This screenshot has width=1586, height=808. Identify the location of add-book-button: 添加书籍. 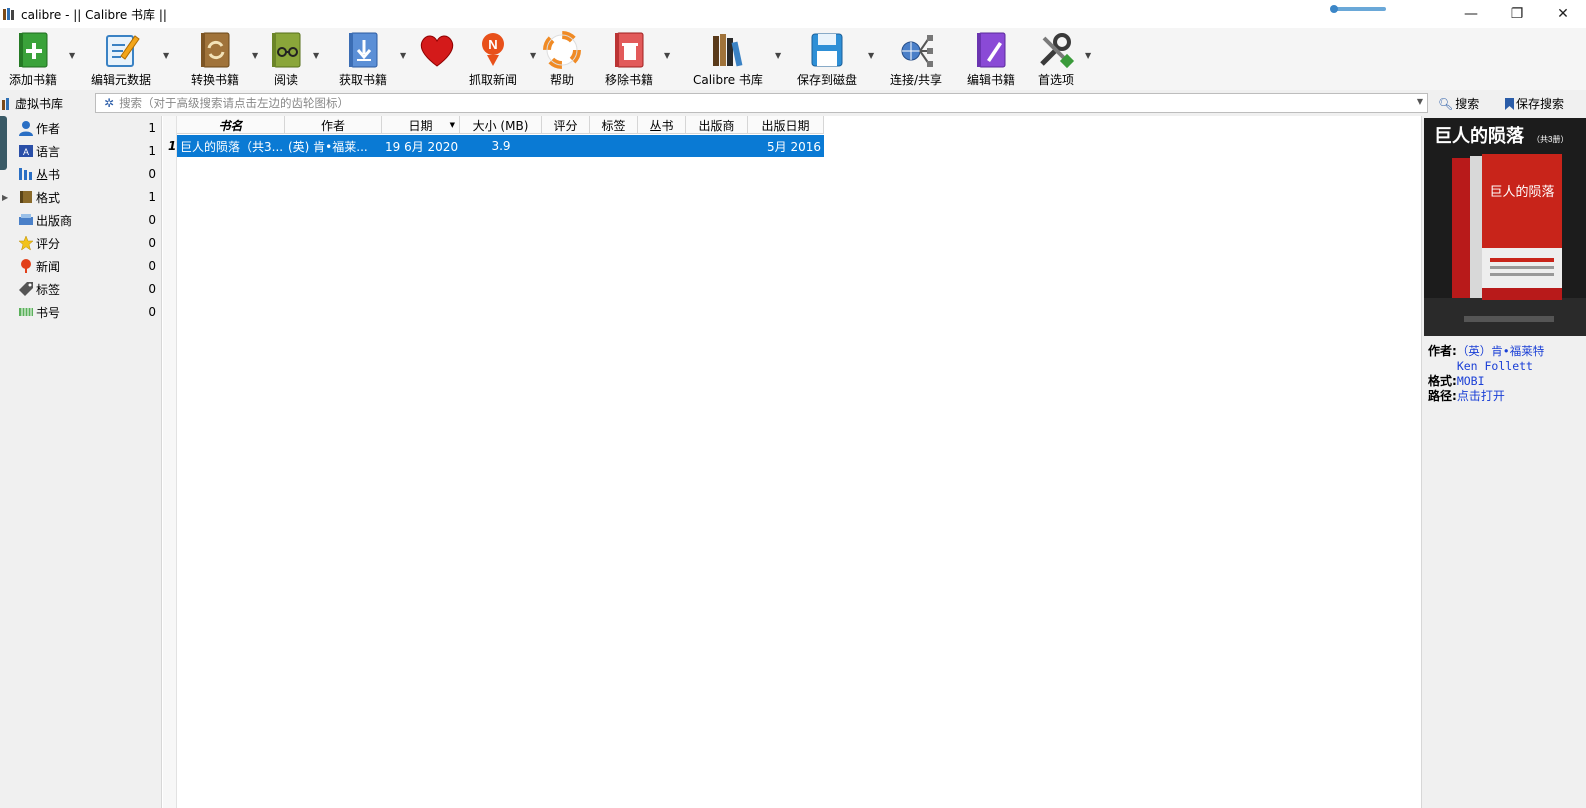
(33, 59).